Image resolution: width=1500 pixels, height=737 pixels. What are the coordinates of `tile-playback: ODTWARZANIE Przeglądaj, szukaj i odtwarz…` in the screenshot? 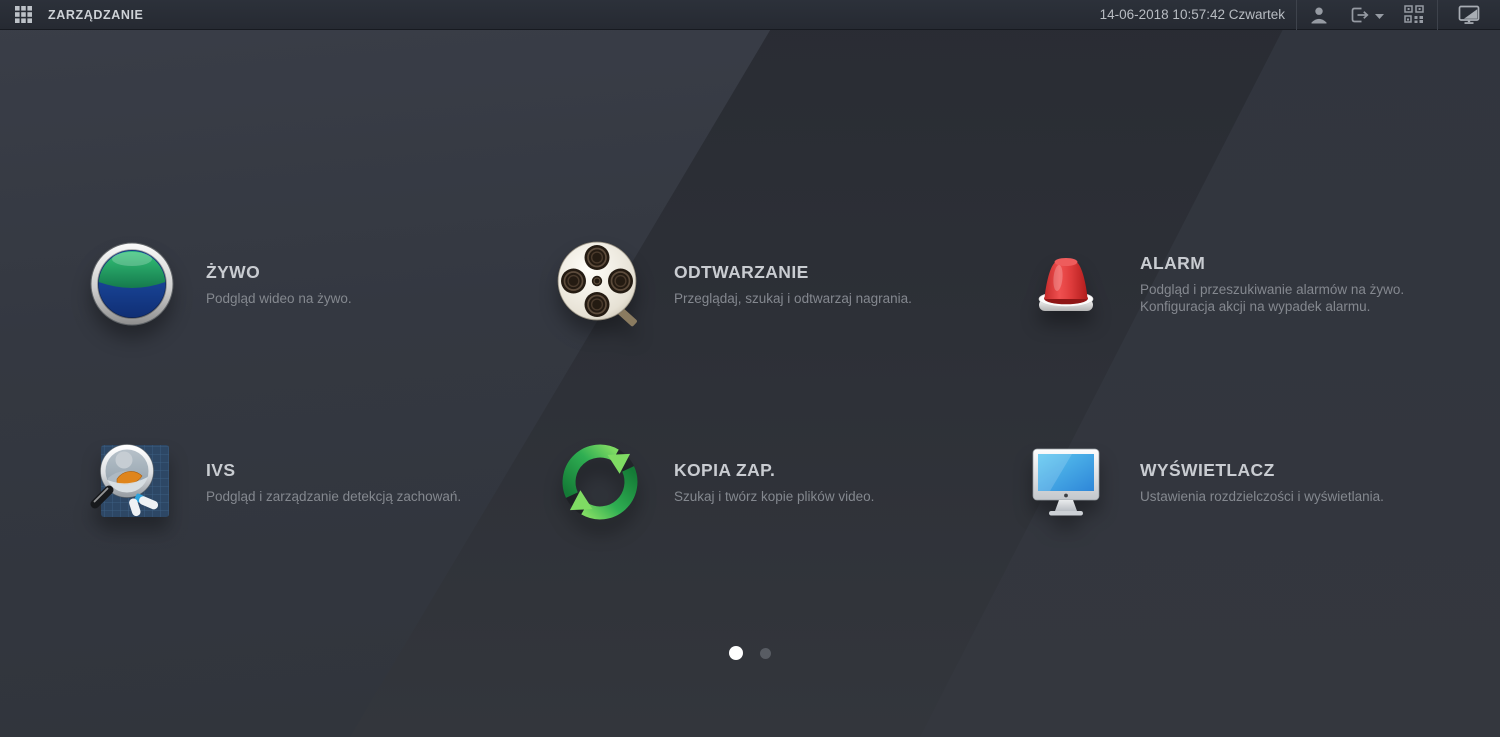 It's located at (780, 284).